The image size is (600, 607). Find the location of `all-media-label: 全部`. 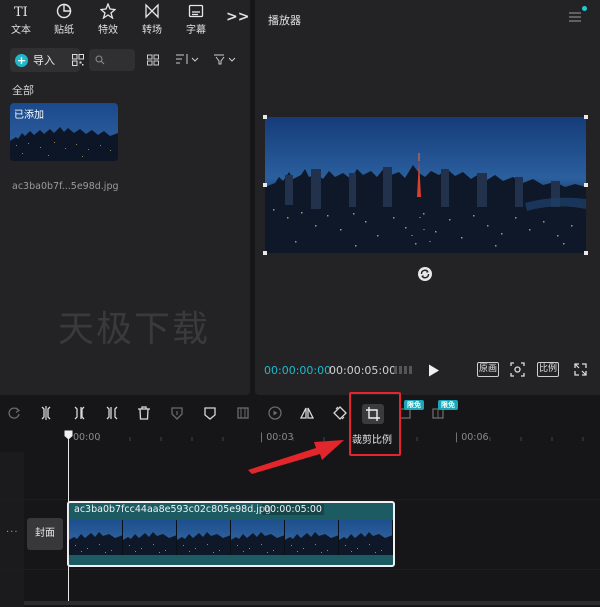

all-media-label: 全部 is located at coordinates (23, 90).